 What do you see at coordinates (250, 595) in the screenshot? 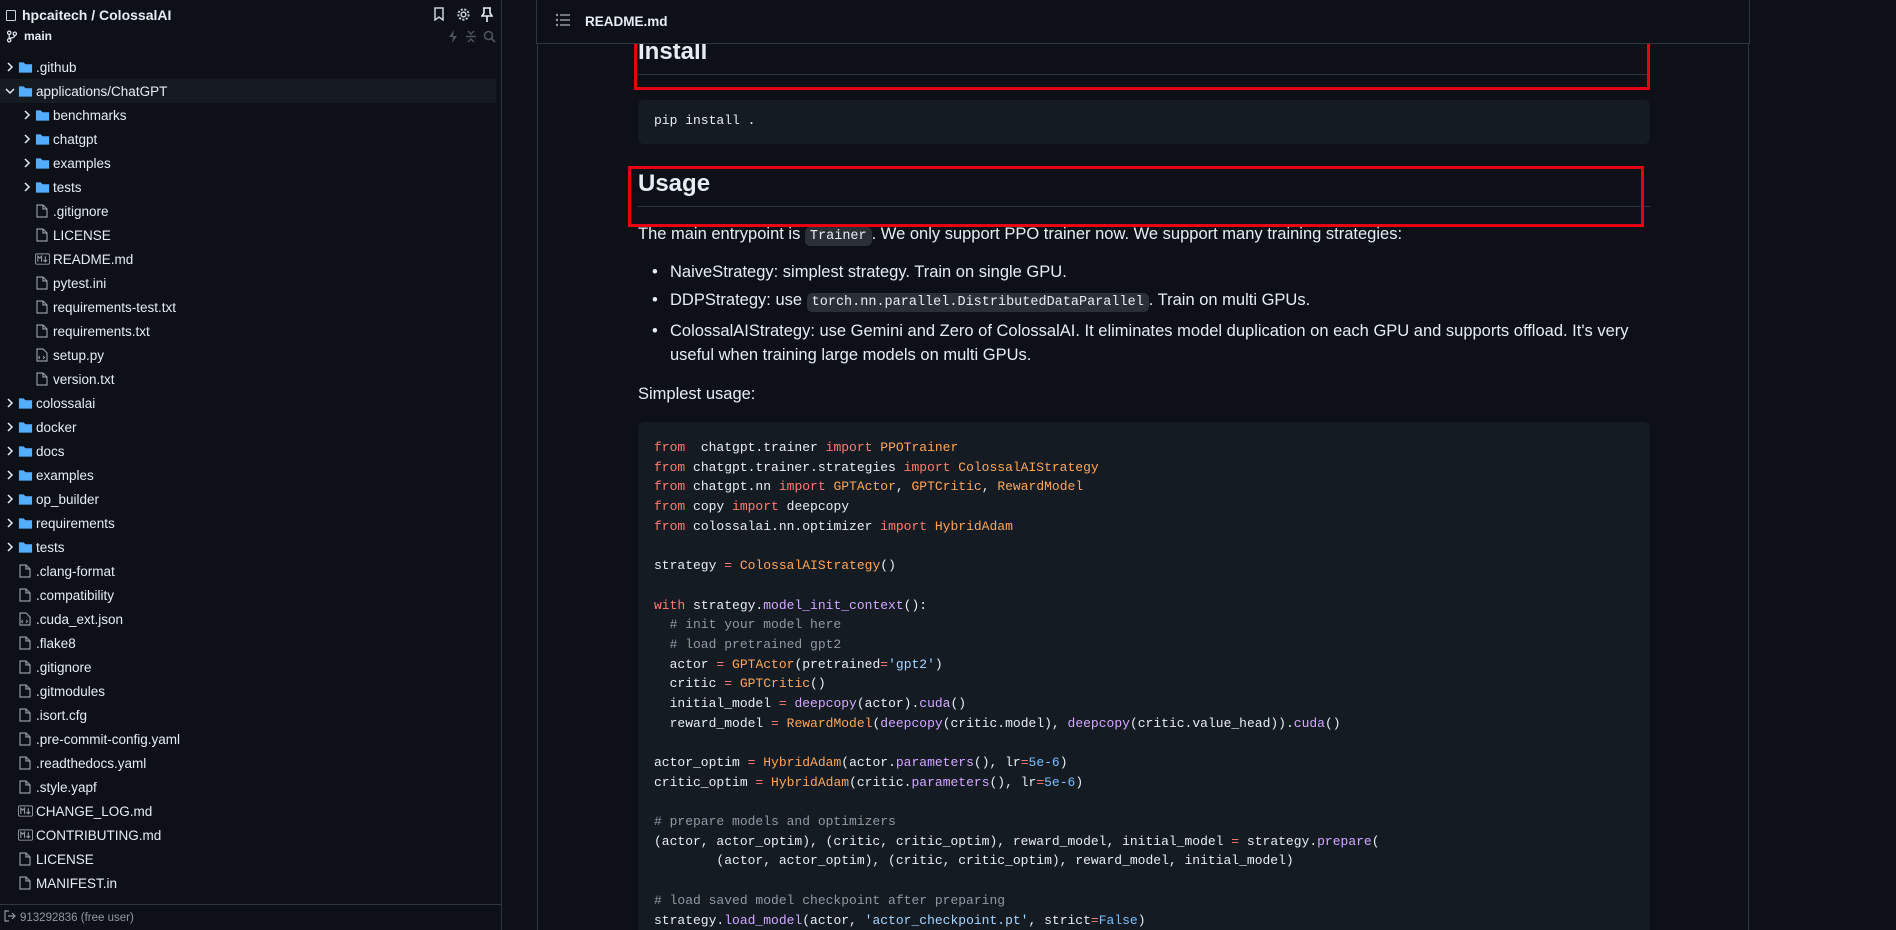
I see `tree-item: .compatibility` at bounding box center [250, 595].